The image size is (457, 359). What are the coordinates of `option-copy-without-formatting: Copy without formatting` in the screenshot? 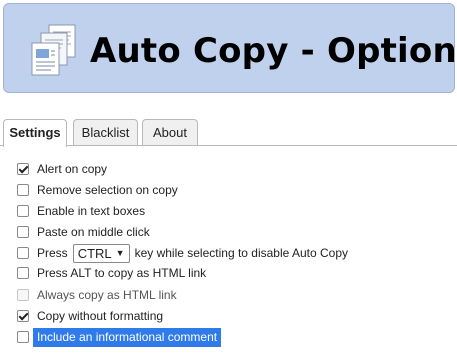 It's located at (90, 316).